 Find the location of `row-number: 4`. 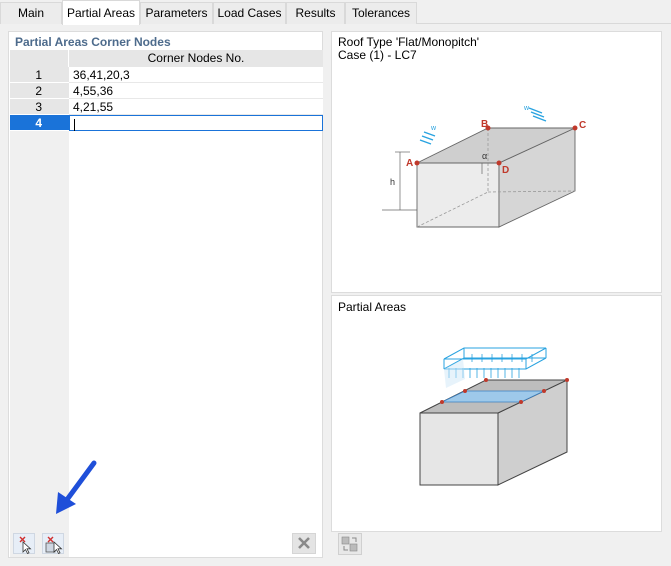

row-number: 4 is located at coordinates (39, 123).